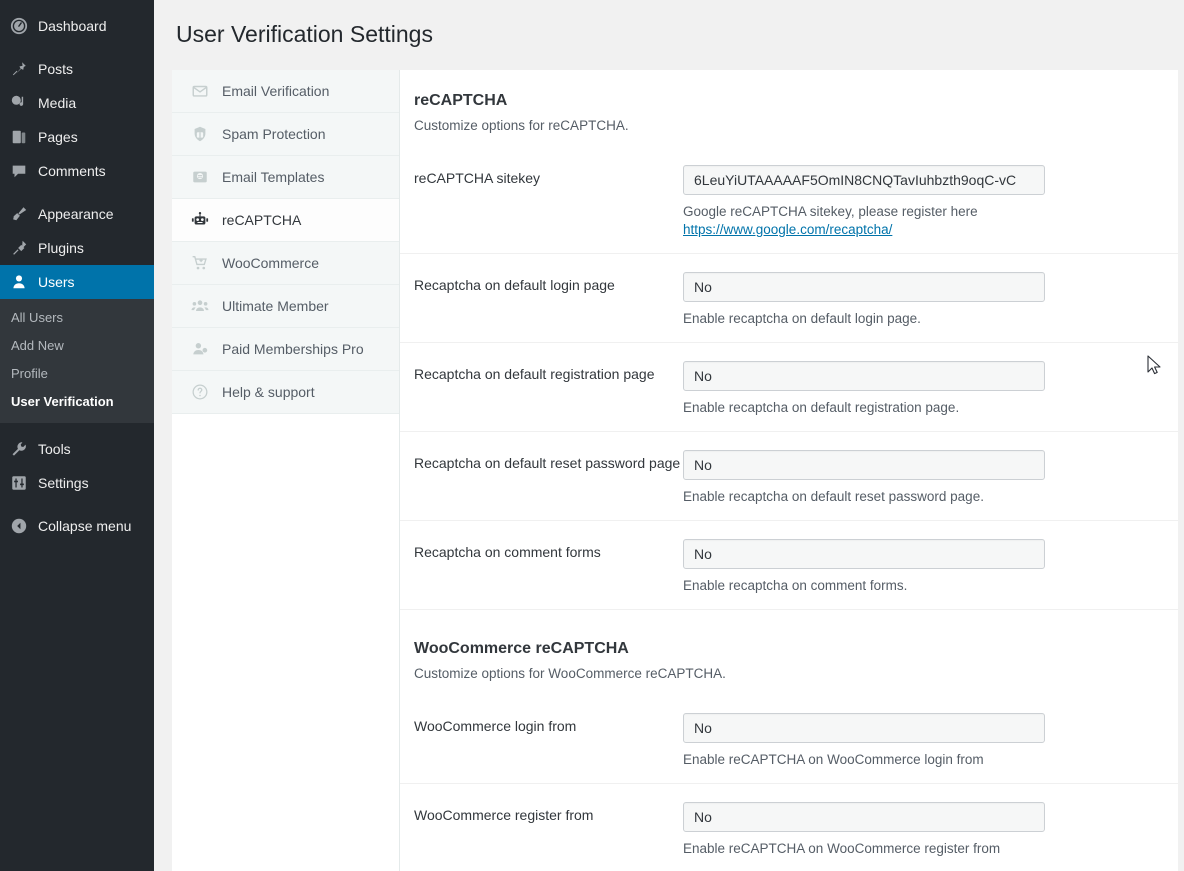 The width and height of the screenshot is (1184, 871). What do you see at coordinates (61, 248) in the screenshot?
I see `sidebar-label: Plugins` at bounding box center [61, 248].